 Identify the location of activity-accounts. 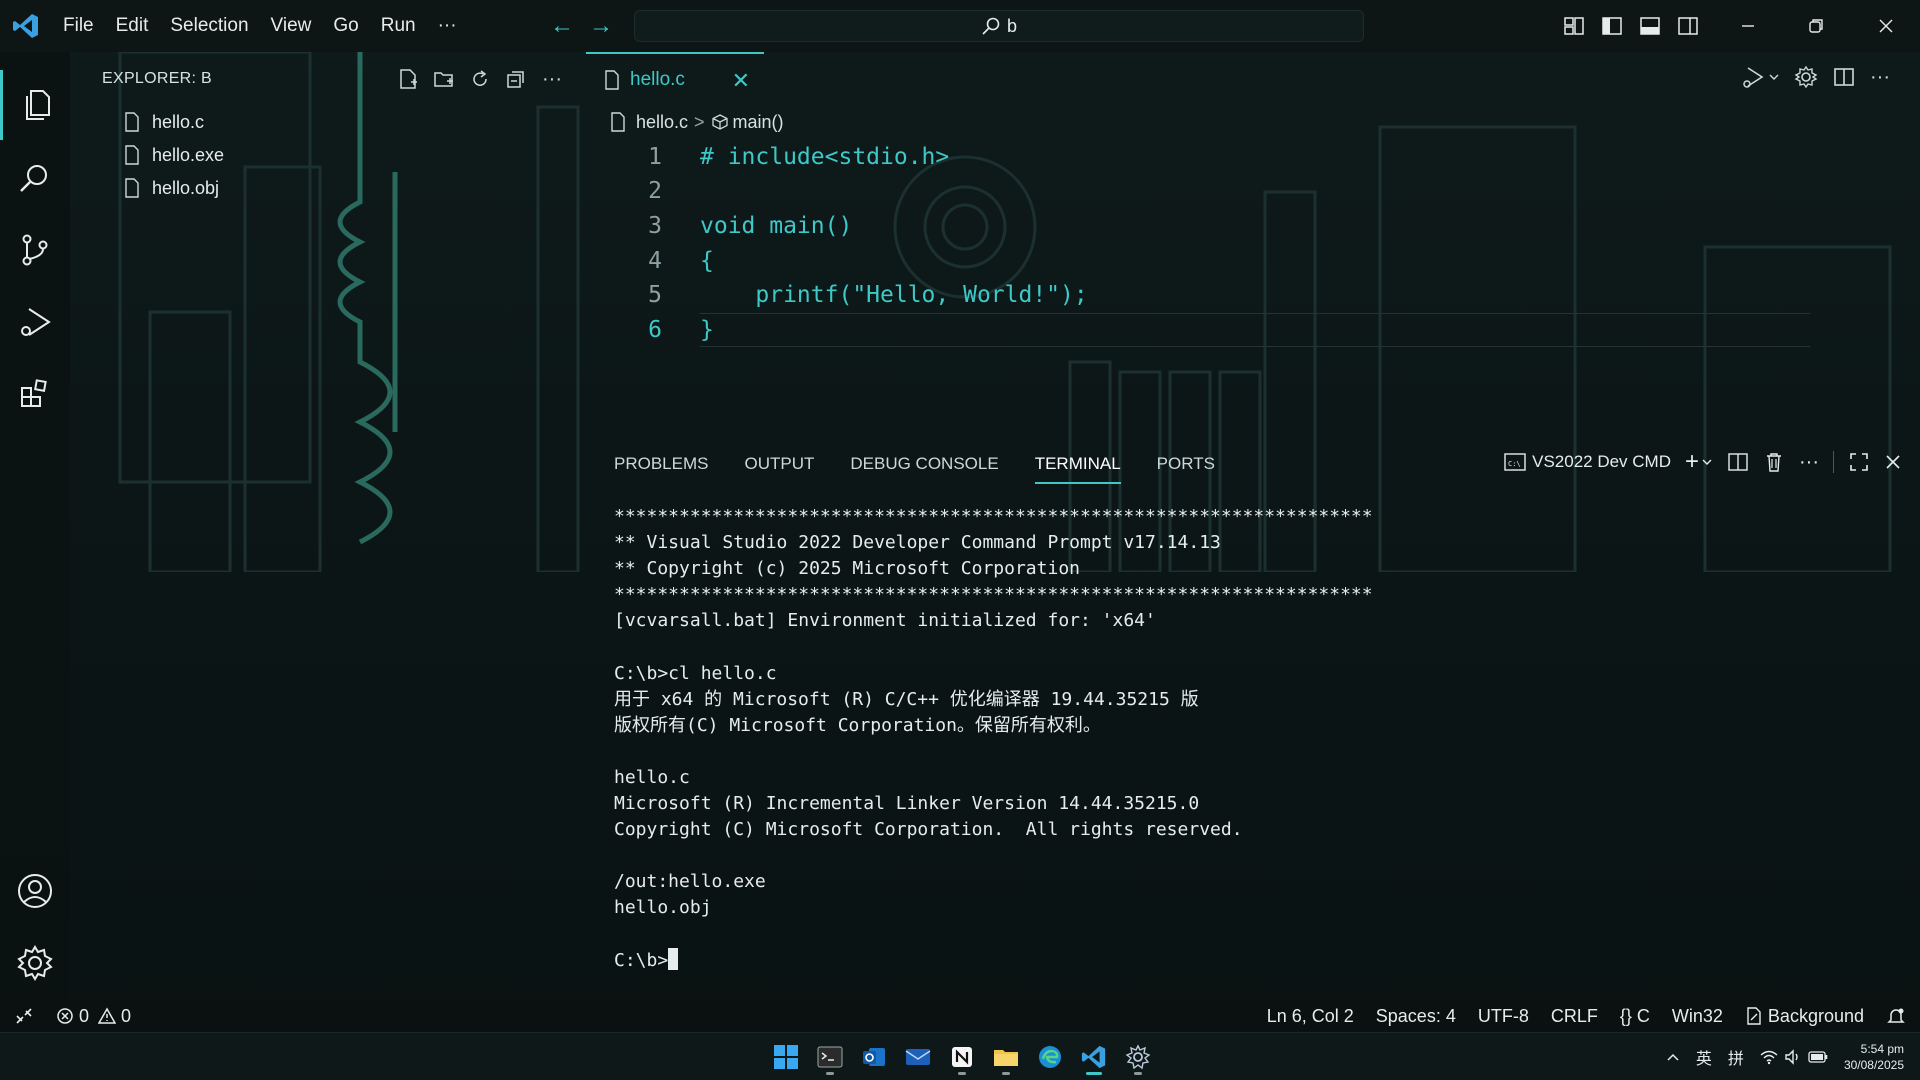
(35, 891).